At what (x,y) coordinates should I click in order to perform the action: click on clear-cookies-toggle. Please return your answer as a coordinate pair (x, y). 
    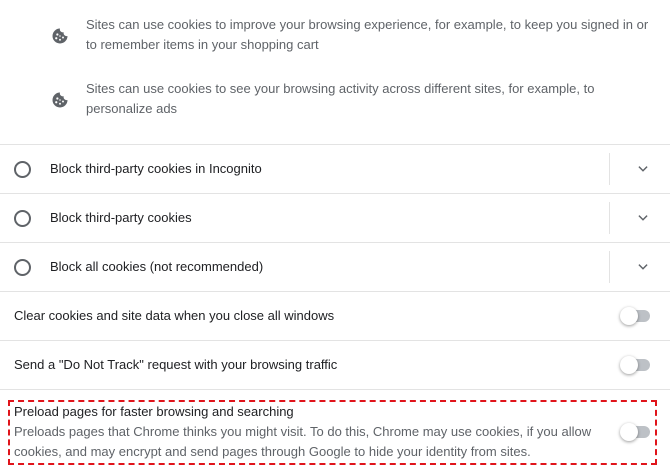
    Looking at the image, I should click on (636, 316).